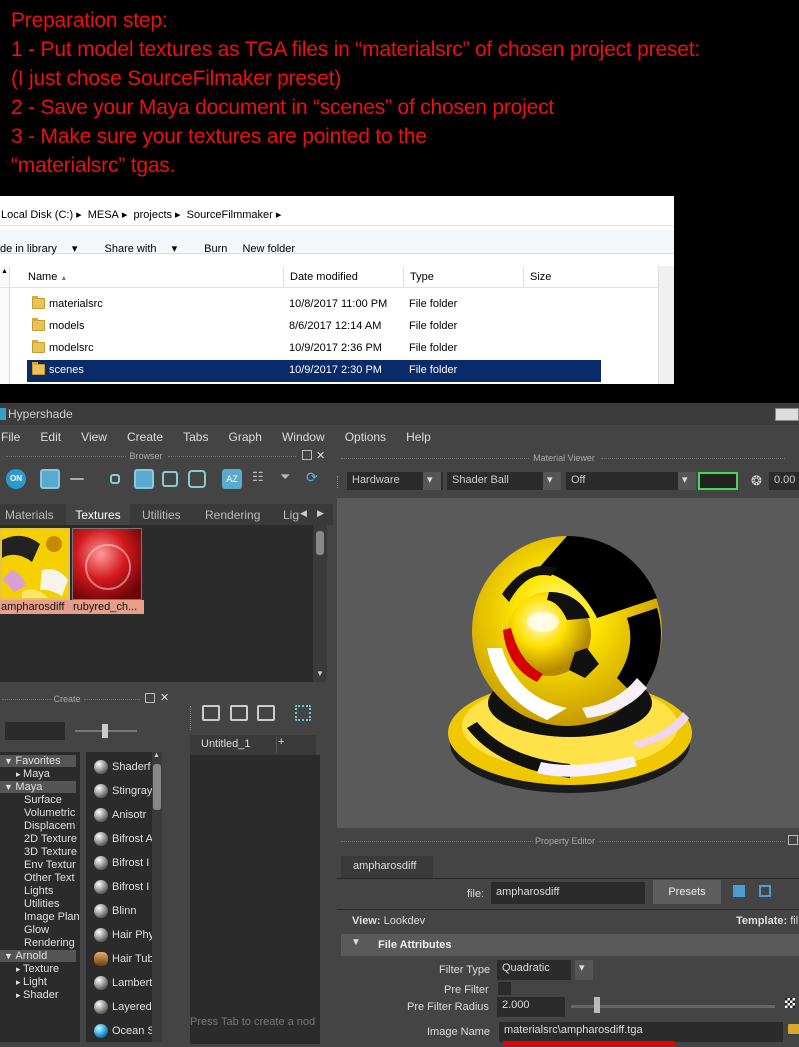 This screenshot has width=799, height=1047. I want to click on node-type-item: Ocean S, so click(123, 1032).